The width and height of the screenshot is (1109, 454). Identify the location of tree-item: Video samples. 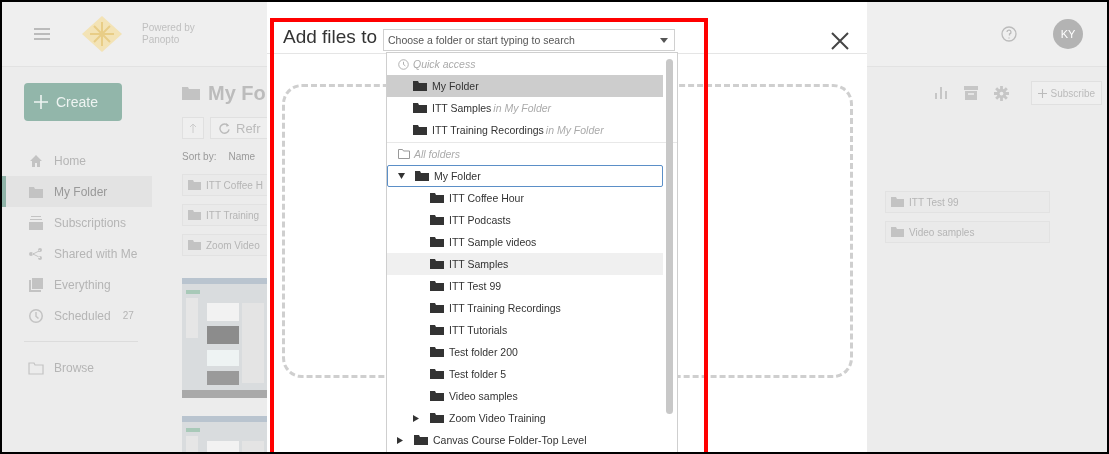
(525, 396).